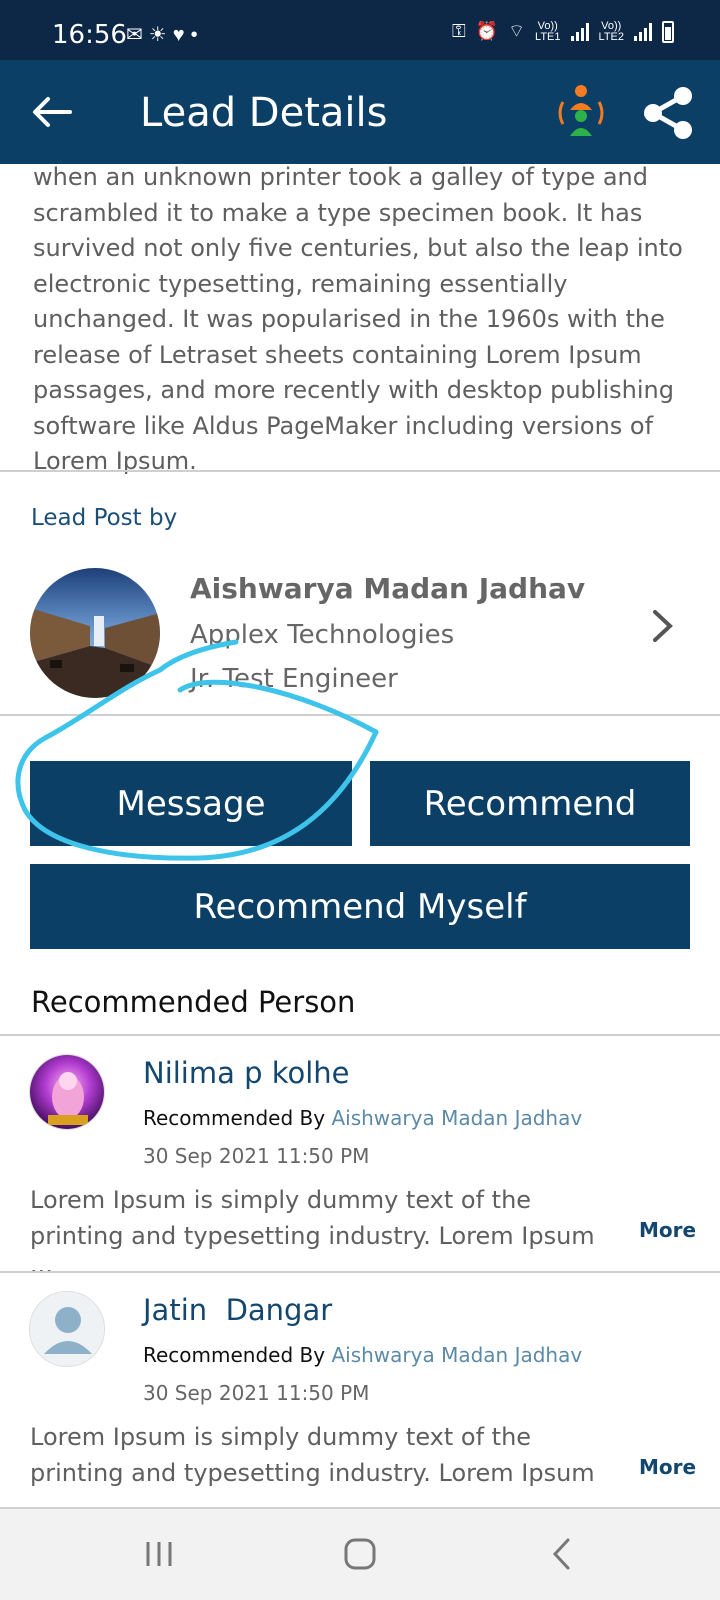 The width and height of the screenshot is (720, 1600). What do you see at coordinates (561, 1554) in the screenshot?
I see `nav-back-icon` at bounding box center [561, 1554].